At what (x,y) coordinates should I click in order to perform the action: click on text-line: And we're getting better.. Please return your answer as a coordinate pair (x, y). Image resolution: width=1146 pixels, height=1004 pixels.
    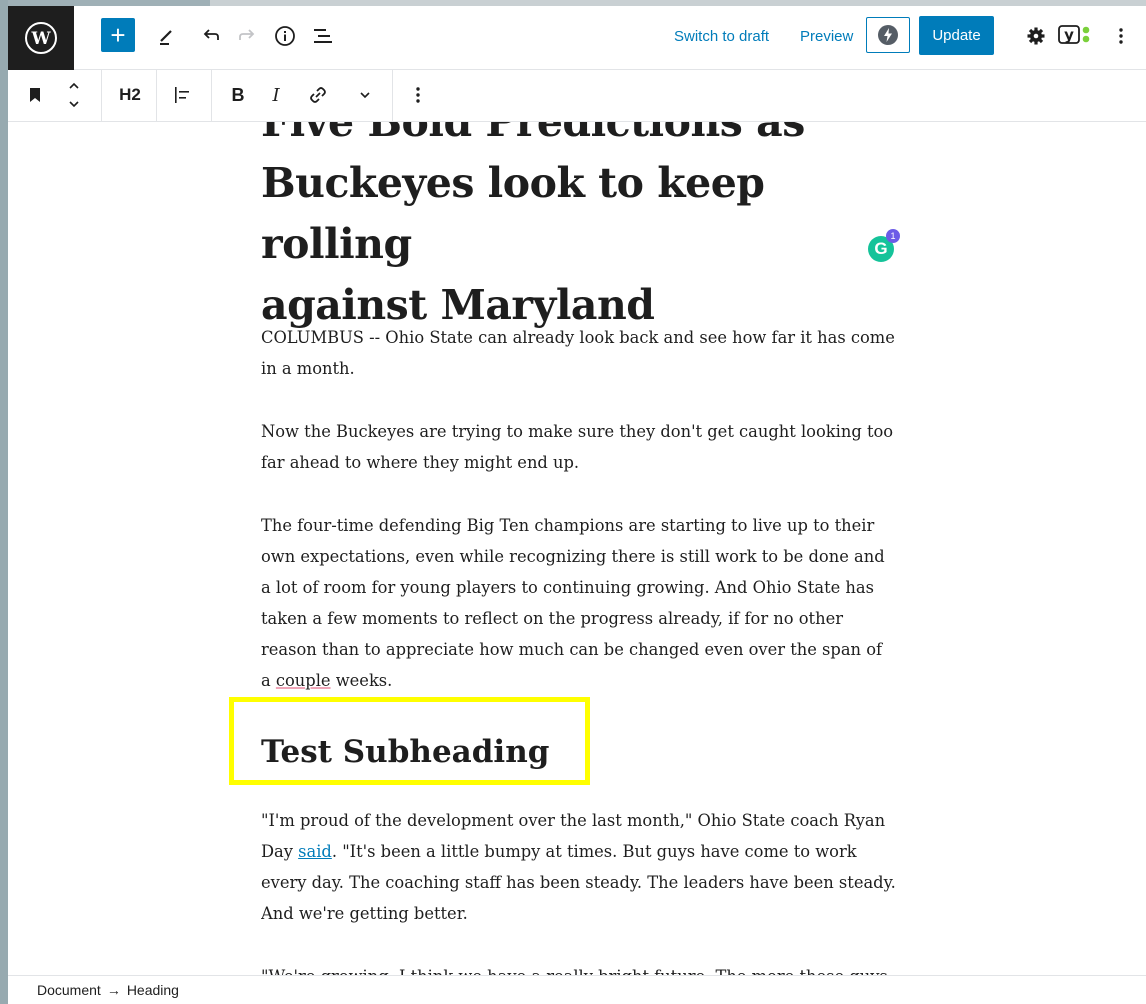
    Looking at the image, I should click on (364, 913).